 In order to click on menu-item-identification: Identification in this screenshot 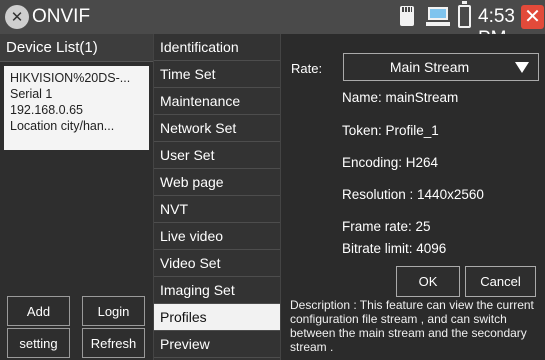, I will do `click(217, 47)`.